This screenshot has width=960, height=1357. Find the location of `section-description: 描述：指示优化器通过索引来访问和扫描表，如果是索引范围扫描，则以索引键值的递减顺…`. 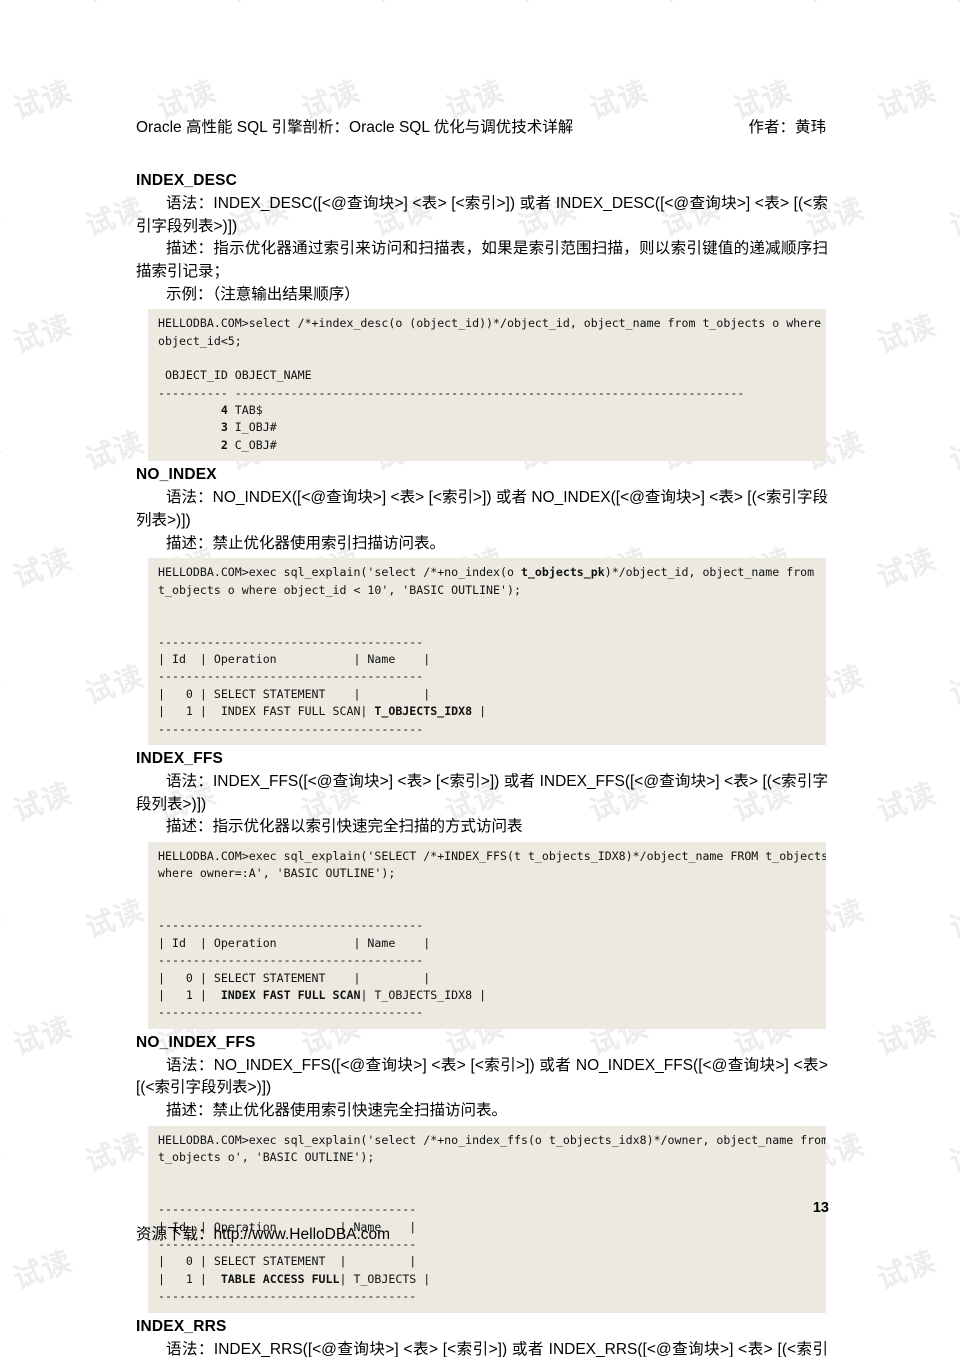

section-description: 描述：指示优化器通过索引来访问和扫描表，如果是索引范围扫描，则以索引键值的递减顺… is located at coordinates (482, 260).